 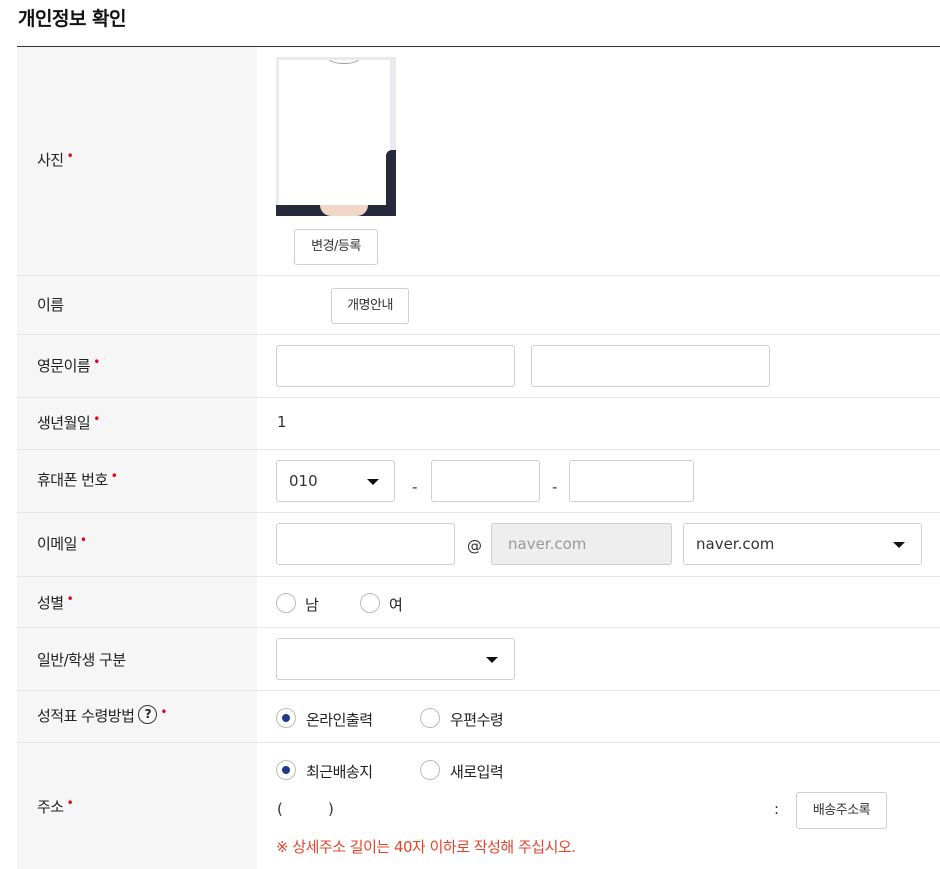 What do you see at coordinates (102, 715) in the screenshot?
I see `report-method-label: 성적표 수령방법? •` at bounding box center [102, 715].